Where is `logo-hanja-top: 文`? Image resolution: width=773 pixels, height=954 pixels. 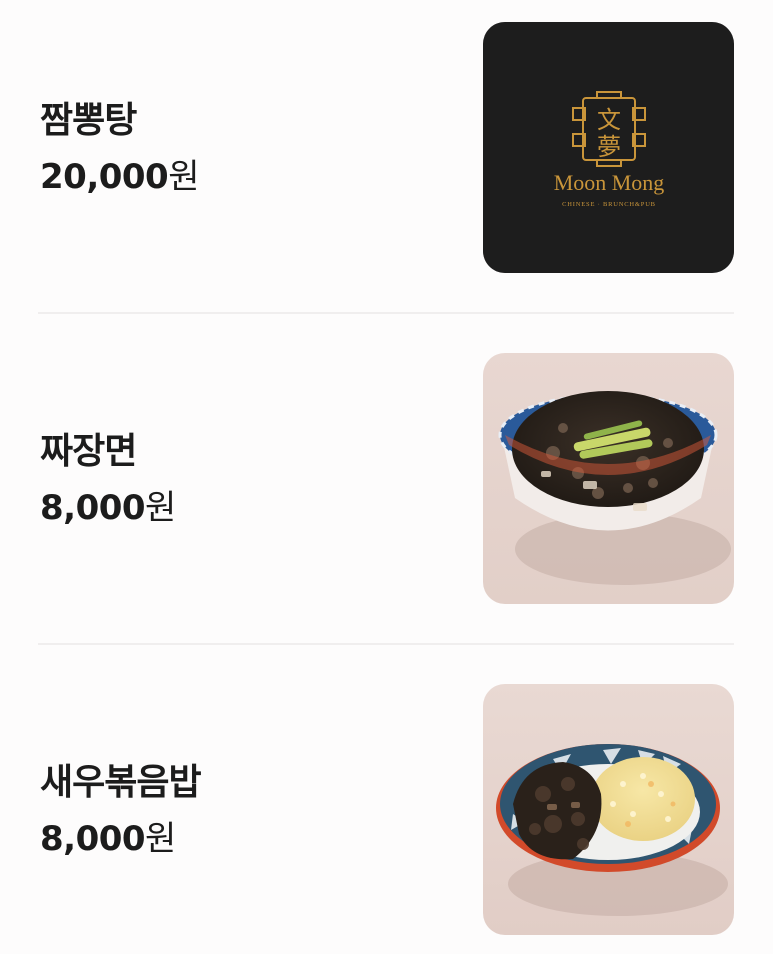 logo-hanja-top: 文 is located at coordinates (609, 120).